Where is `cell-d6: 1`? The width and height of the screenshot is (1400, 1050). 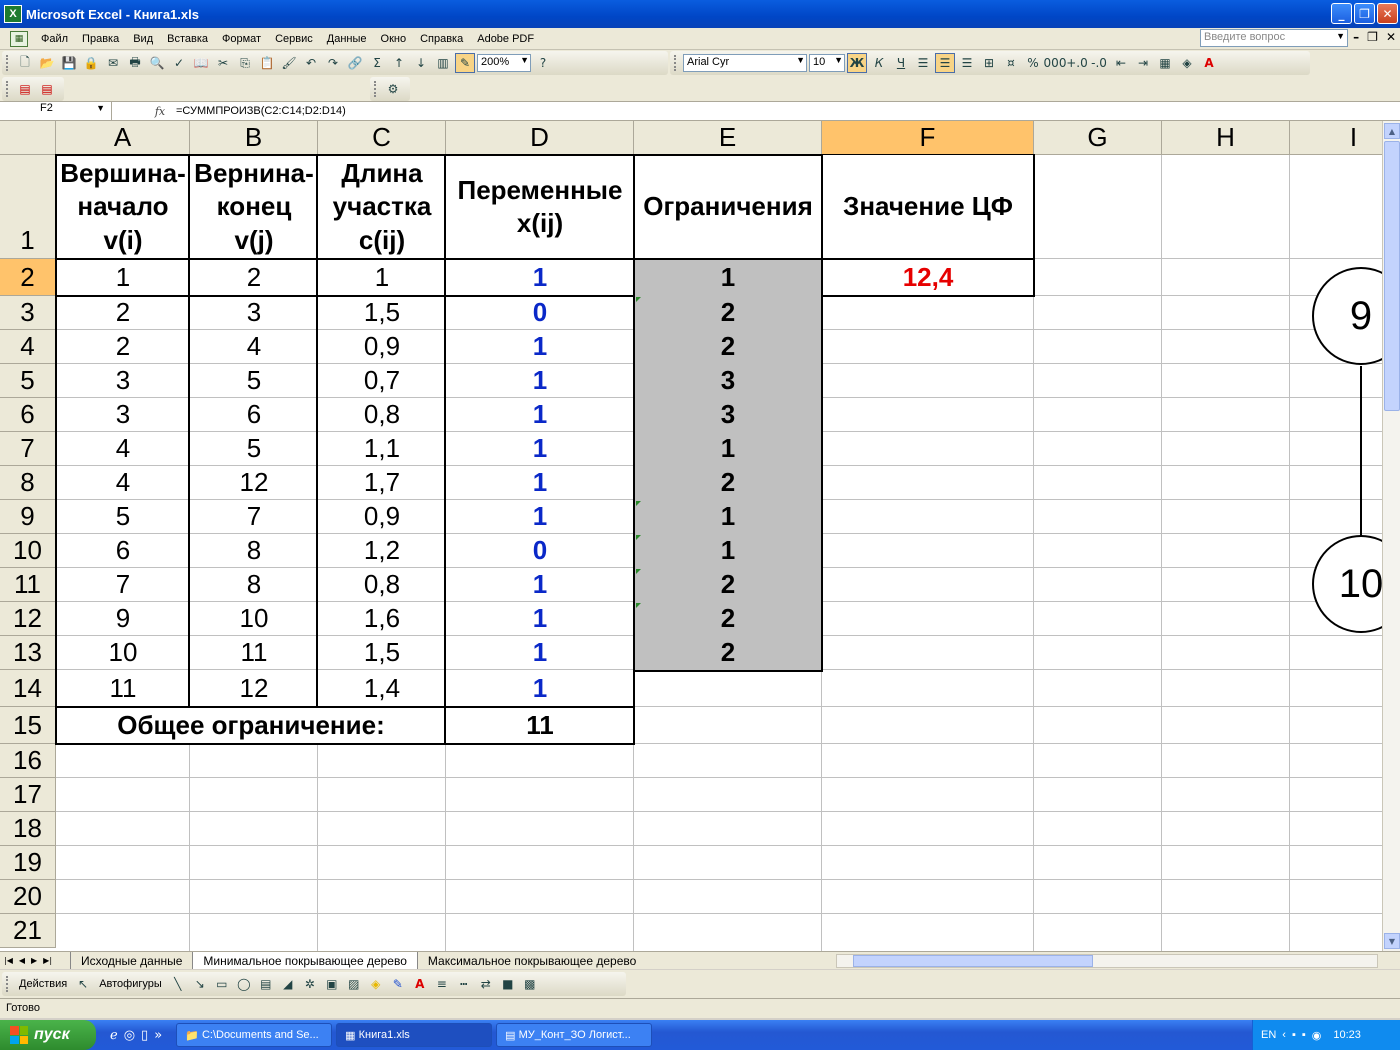
cell-d6: 1 is located at coordinates (540, 415).